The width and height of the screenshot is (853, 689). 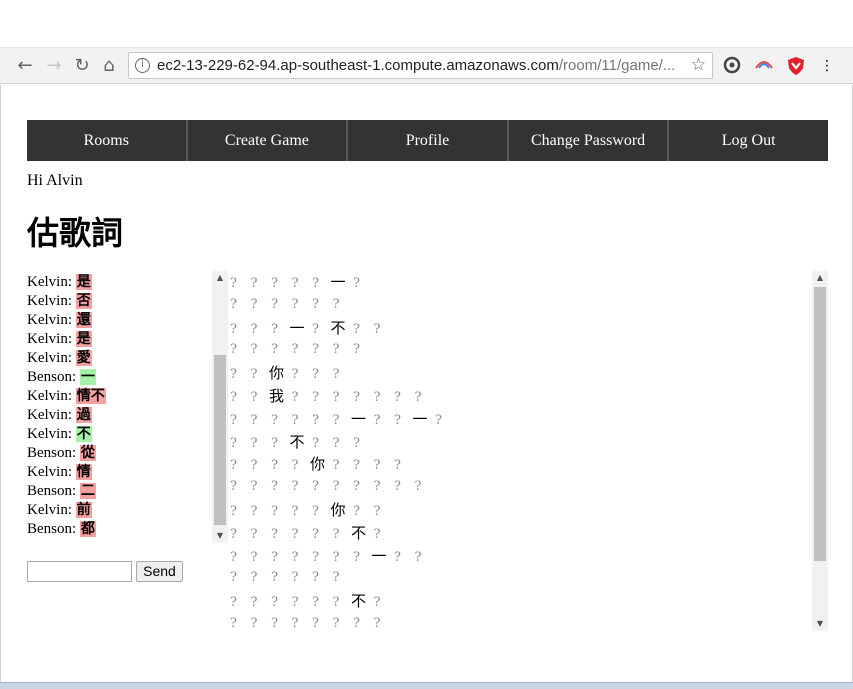 What do you see at coordinates (119, 320) in the screenshot?
I see `chat-message: Kelvin: 還` at bounding box center [119, 320].